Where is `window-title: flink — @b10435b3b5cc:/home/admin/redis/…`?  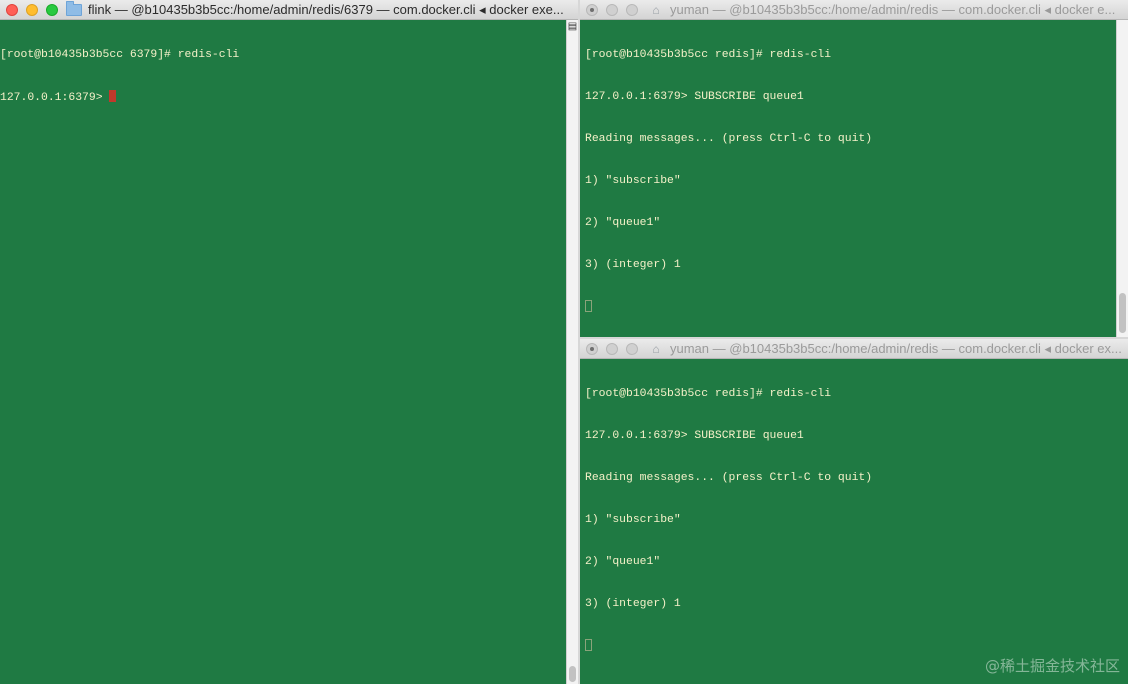 window-title: flink — @b10435b3b5cc:/home/admin/redis/… is located at coordinates (326, 9).